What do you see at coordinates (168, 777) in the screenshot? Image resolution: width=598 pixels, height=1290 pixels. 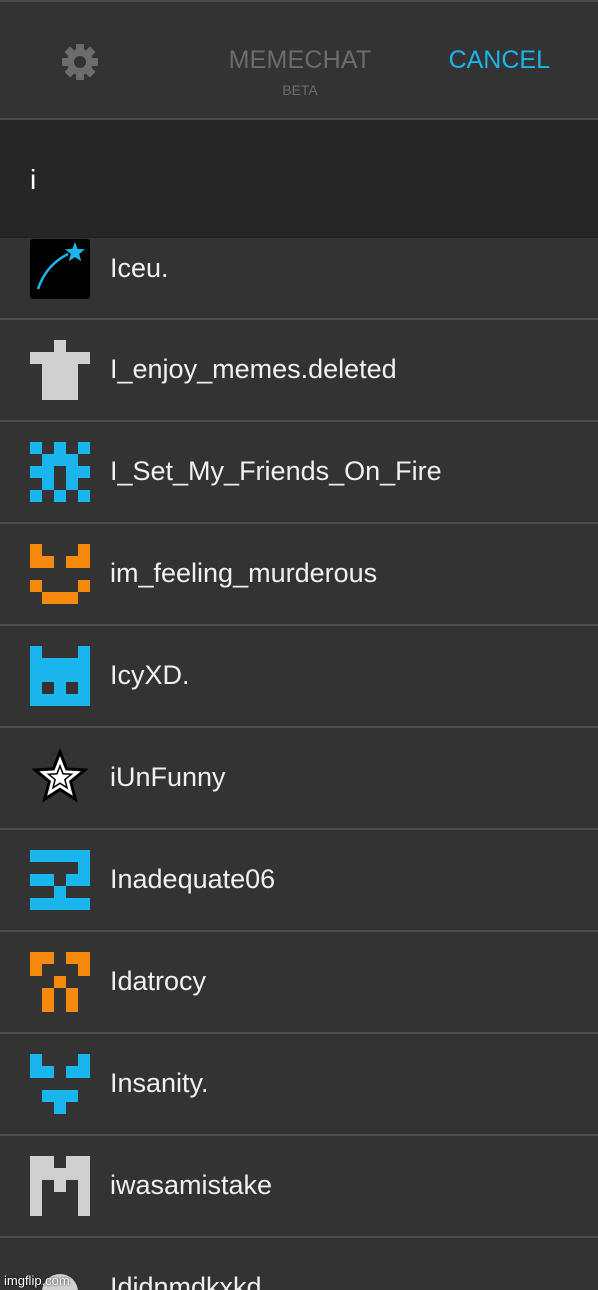 I see `username: iUnFunny` at bounding box center [168, 777].